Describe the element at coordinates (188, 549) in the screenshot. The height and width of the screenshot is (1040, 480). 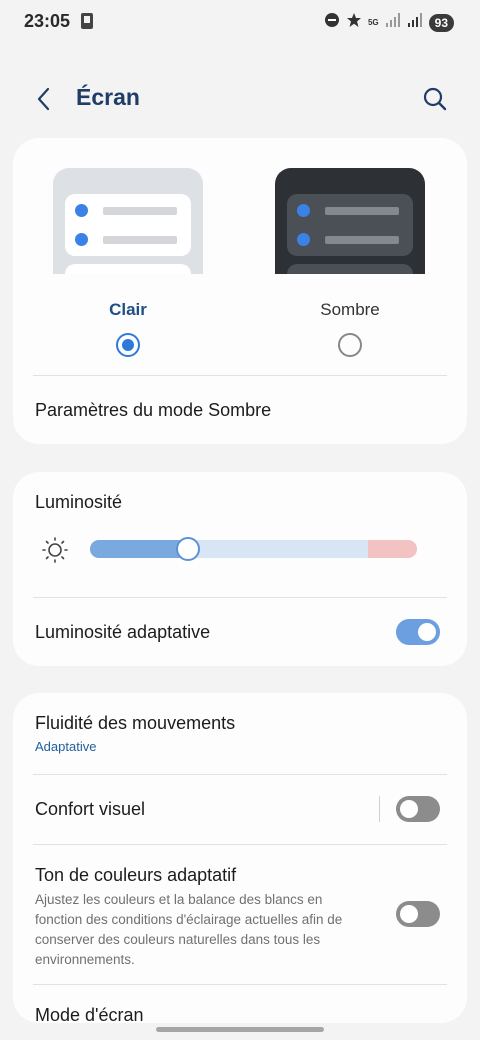
I see `brightness-slider-thumb` at that location.